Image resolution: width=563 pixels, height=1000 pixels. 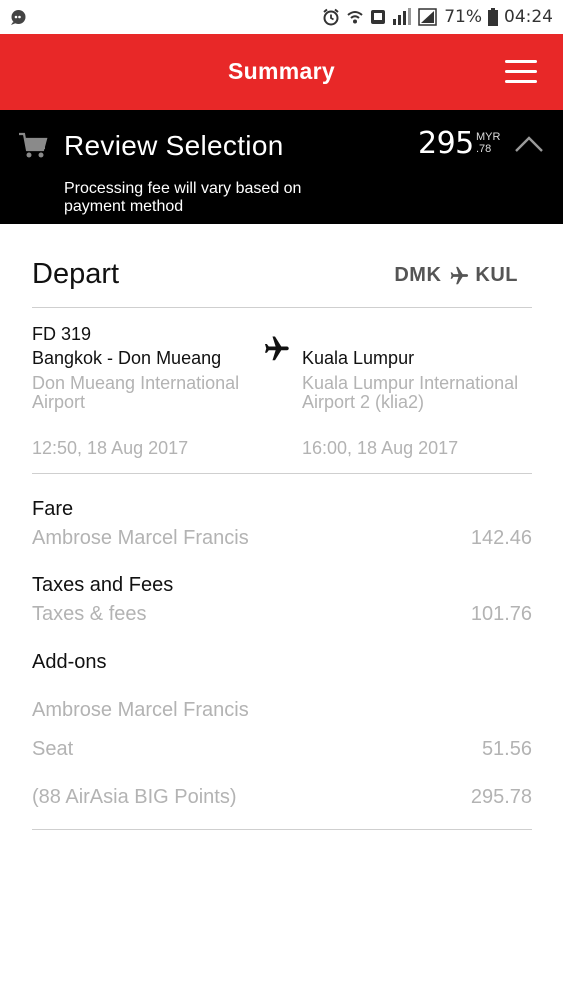 What do you see at coordinates (18, 17) in the screenshot?
I see `notification-bubble-icon` at bounding box center [18, 17].